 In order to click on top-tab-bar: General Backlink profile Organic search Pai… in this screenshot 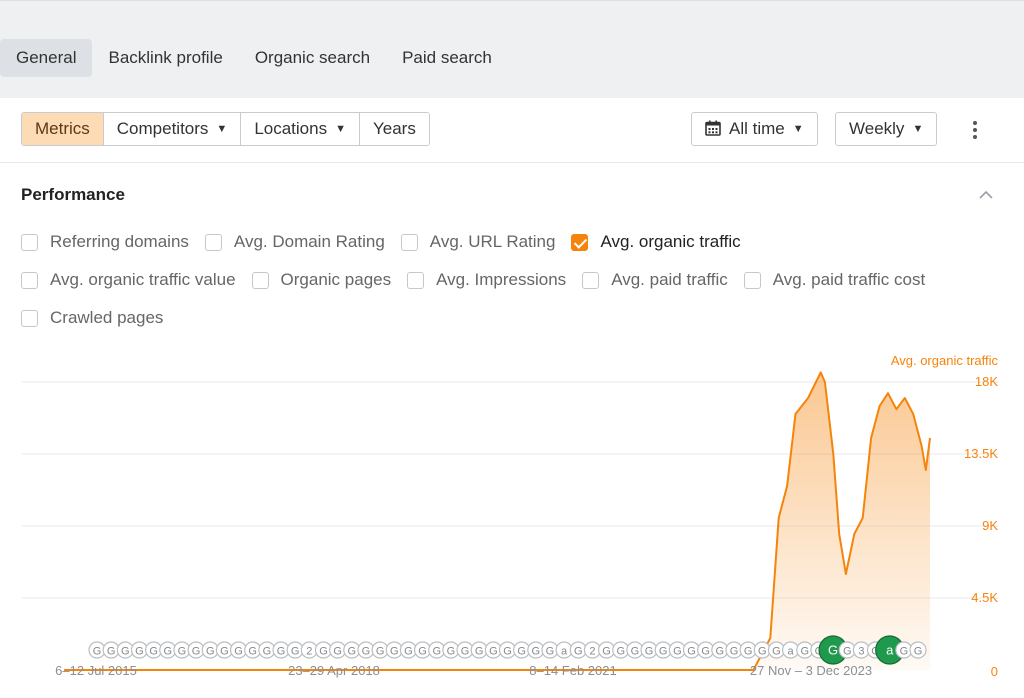, I will do `click(512, 49)`.